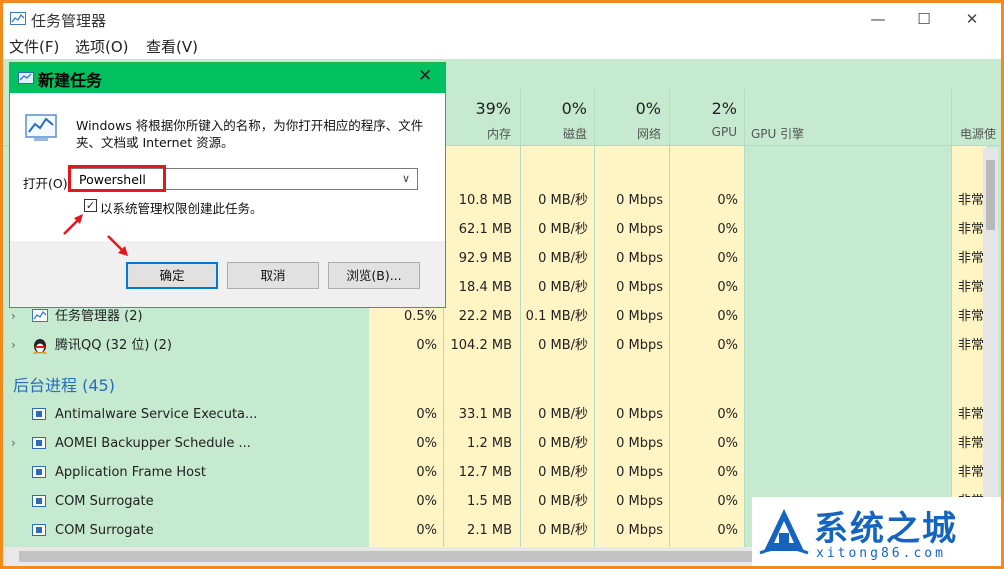 This screenshot has height=569, width=1004. Describe the element at coordinates (886, 529) in the screenshot. I see `brand-name: 系统之城` at that location.